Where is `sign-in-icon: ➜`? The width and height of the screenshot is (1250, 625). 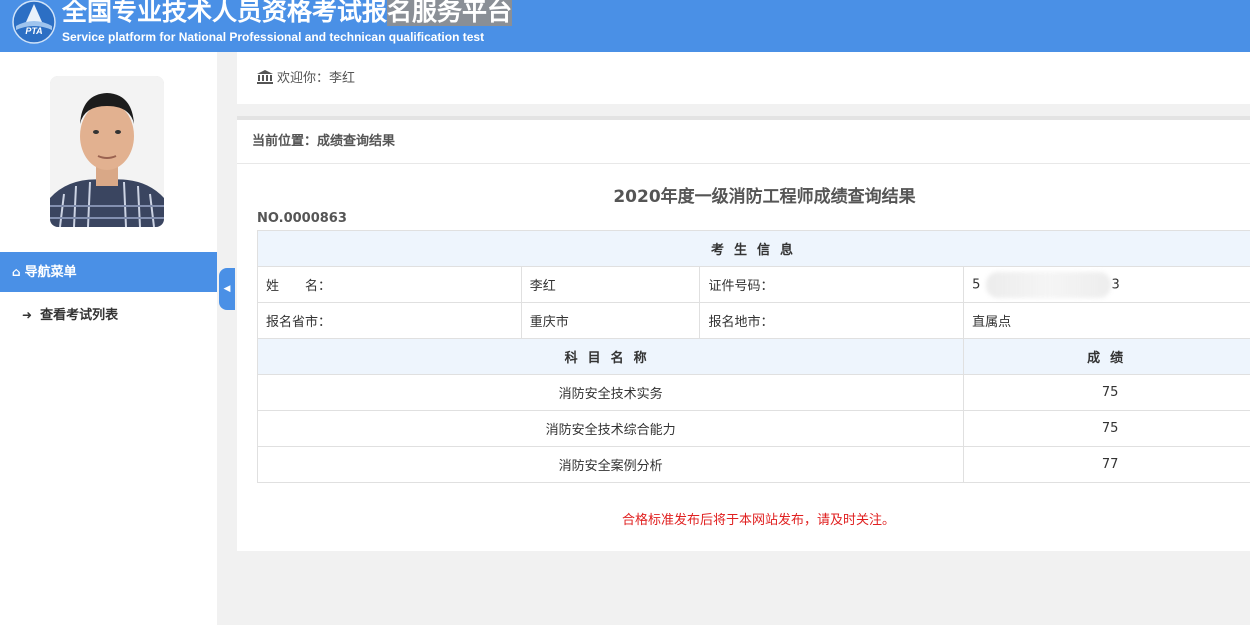
sign-in-icon: ➜ is located at coordinates (27, 315).